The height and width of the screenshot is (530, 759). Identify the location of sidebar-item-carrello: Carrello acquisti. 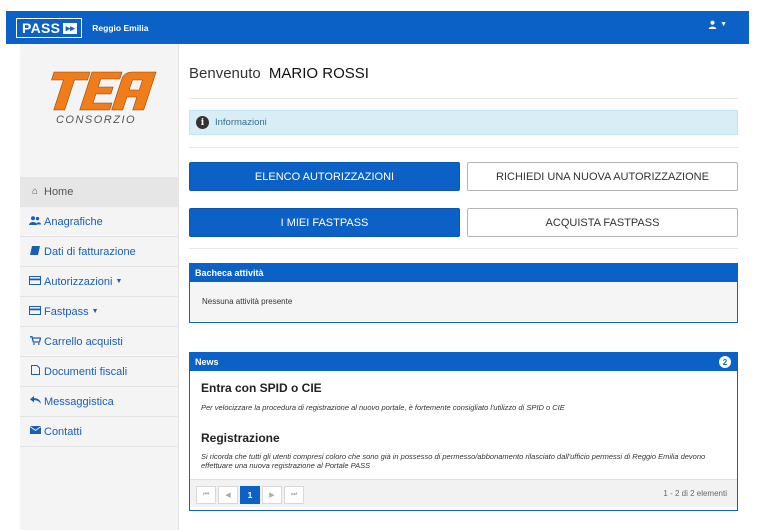
(99, 342).